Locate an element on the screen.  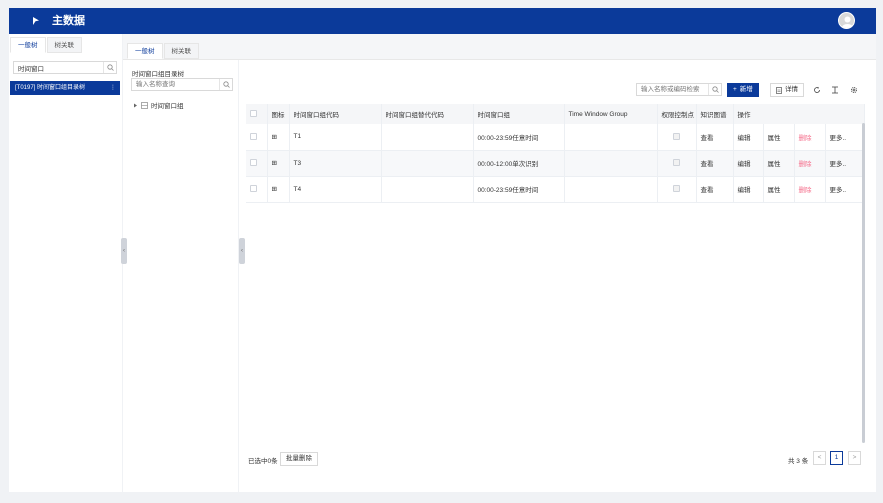
top-bar: 主数据 is located at coordinates (442, 21).